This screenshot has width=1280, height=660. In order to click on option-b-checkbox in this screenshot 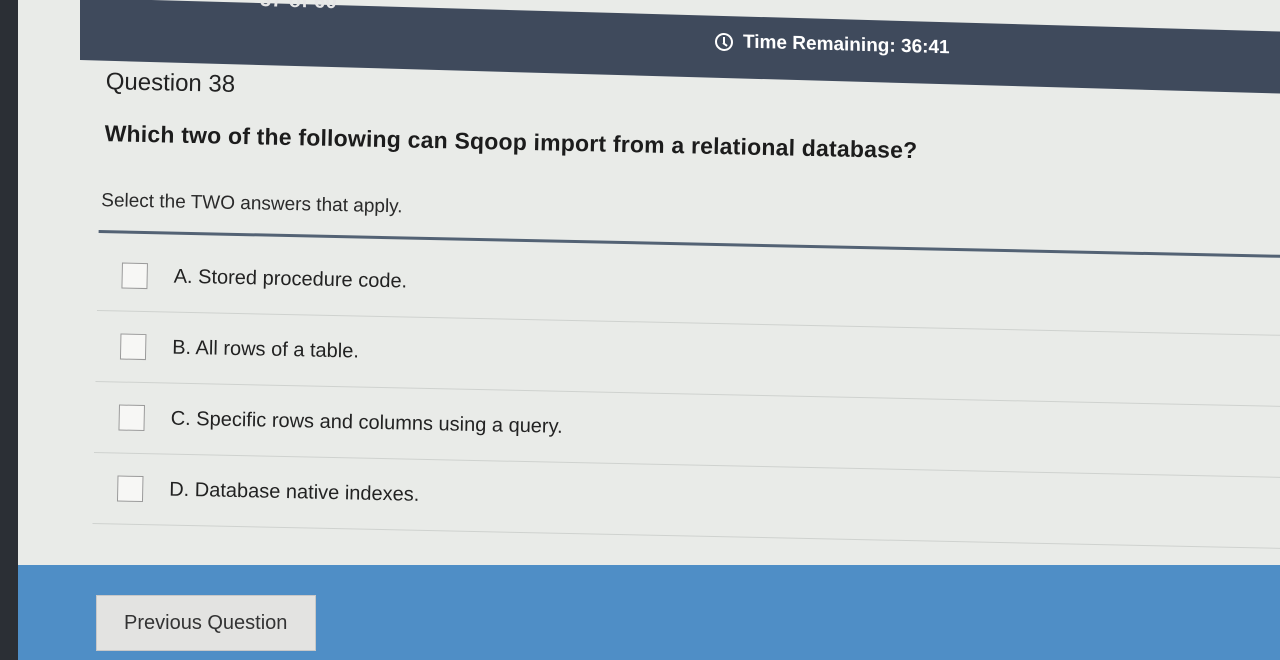, I will do `click(133, 347)`.